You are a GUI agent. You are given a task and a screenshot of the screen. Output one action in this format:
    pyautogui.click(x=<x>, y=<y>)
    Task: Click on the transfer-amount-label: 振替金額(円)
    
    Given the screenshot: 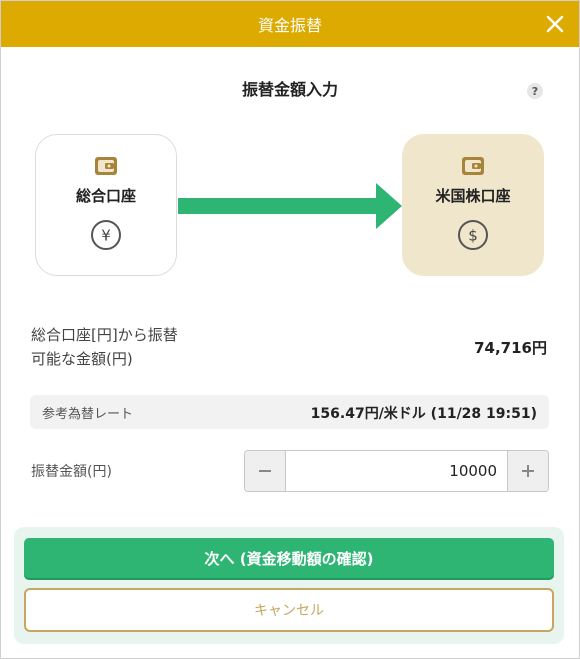 What is the action you would take?
    pyautogui.click(x=71, y=472)
    